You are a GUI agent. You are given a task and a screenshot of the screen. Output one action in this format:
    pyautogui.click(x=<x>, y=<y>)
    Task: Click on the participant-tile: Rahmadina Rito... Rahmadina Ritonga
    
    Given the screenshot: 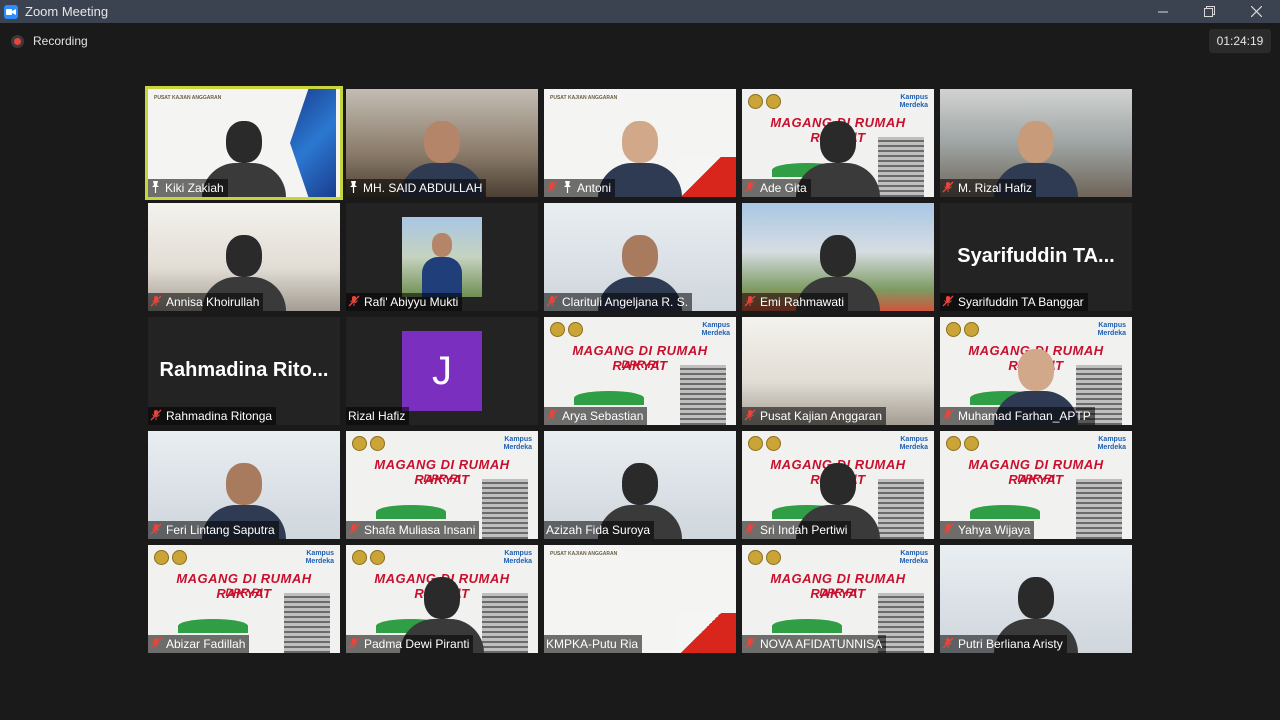 What is the action you would take?
    pyautogui.click(x=244, y=371)
    